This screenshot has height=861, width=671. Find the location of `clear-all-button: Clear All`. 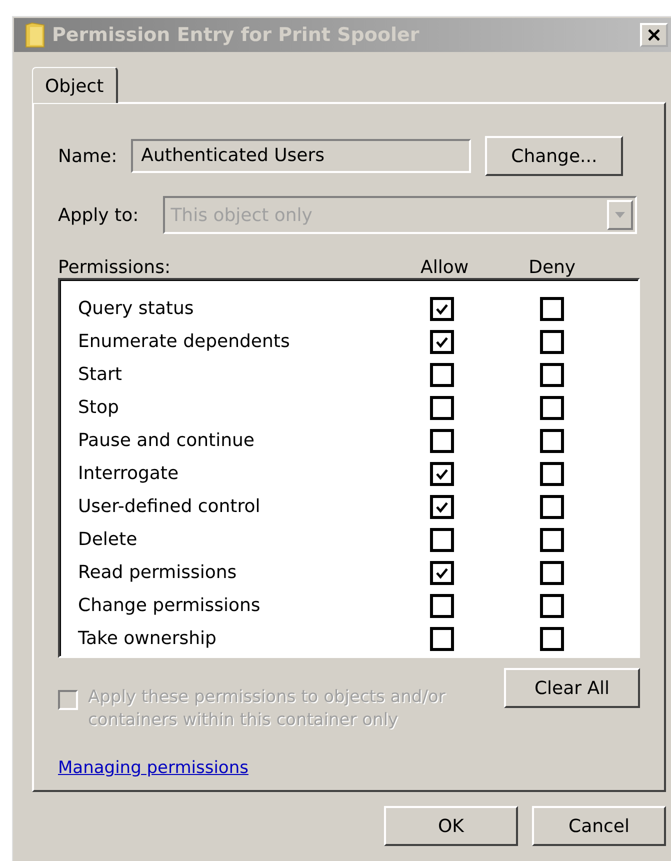

clear-all-button: Clear All is located at coordinates (572, 688).